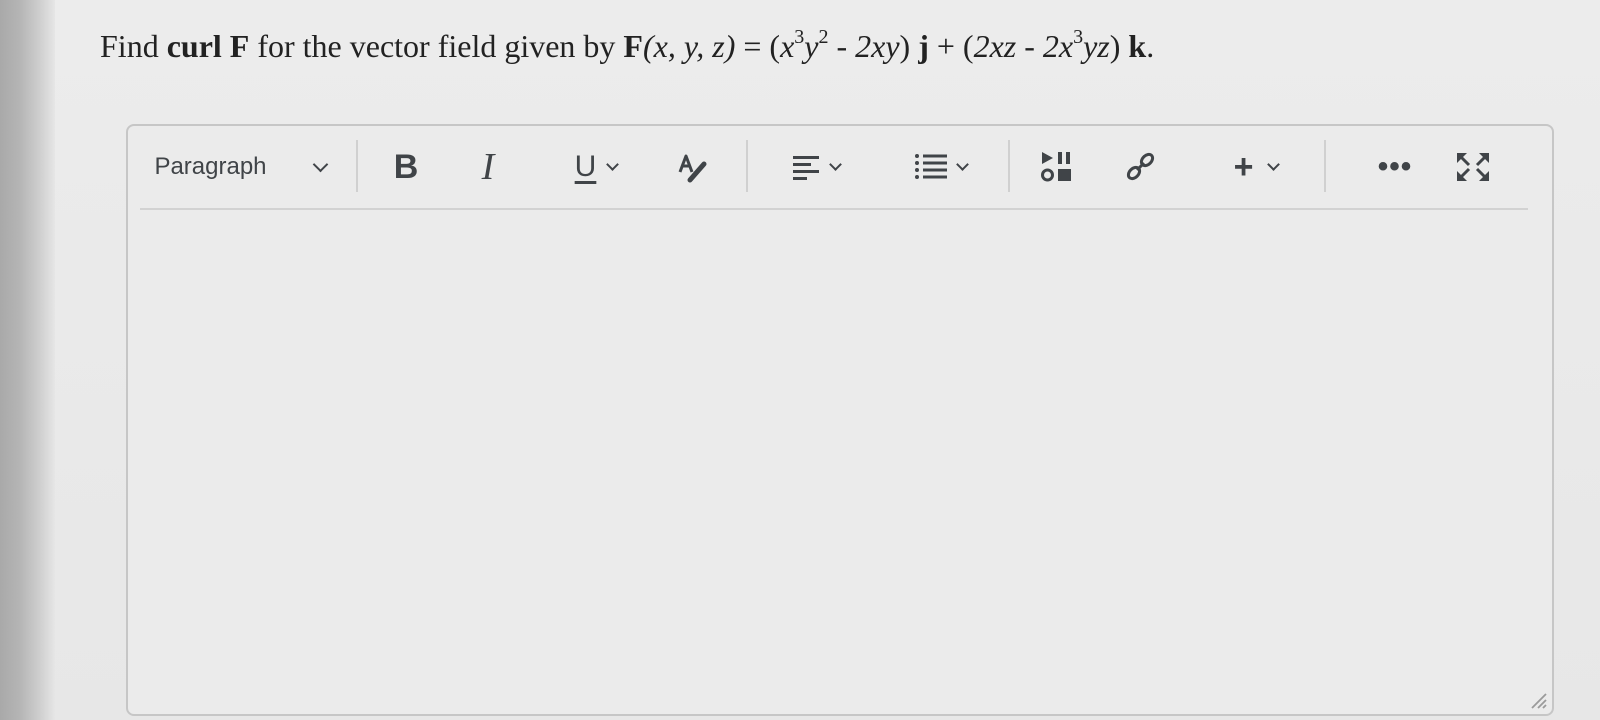 The height and width of the screenshot is (720, 1600). I want to click on editor-toolbar: Paragraph B I U + •••, so click(840, 167).